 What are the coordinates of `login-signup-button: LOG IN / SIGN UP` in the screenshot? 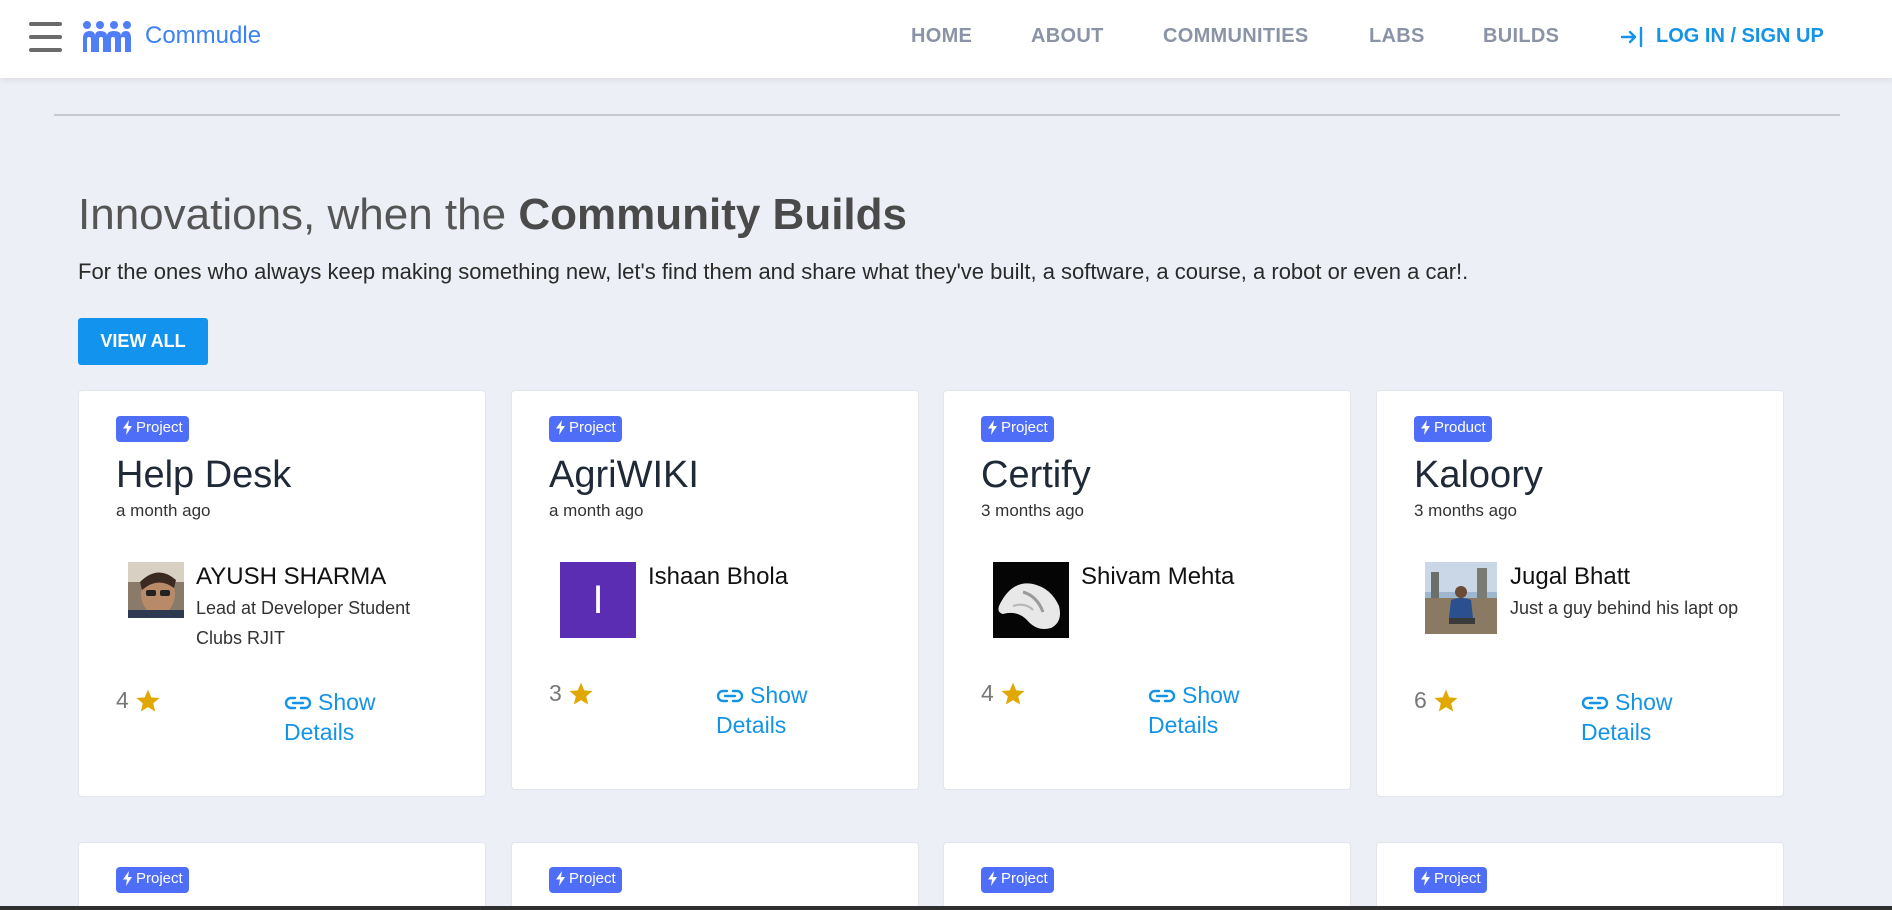 It's located at (1722, 36).